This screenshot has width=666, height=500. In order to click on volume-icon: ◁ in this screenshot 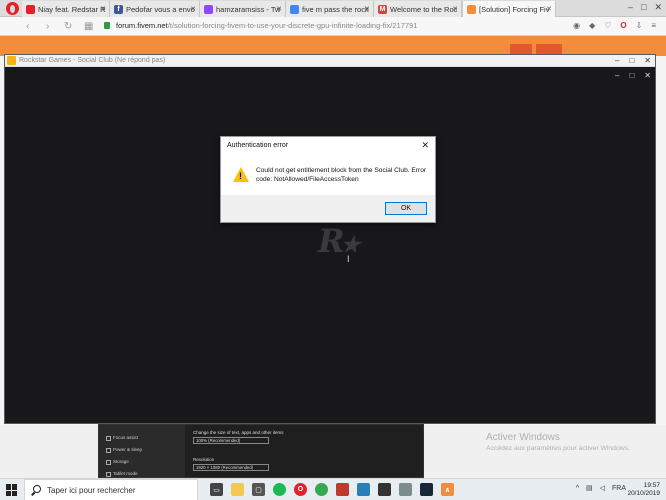, I will do `click(602, 488)`.